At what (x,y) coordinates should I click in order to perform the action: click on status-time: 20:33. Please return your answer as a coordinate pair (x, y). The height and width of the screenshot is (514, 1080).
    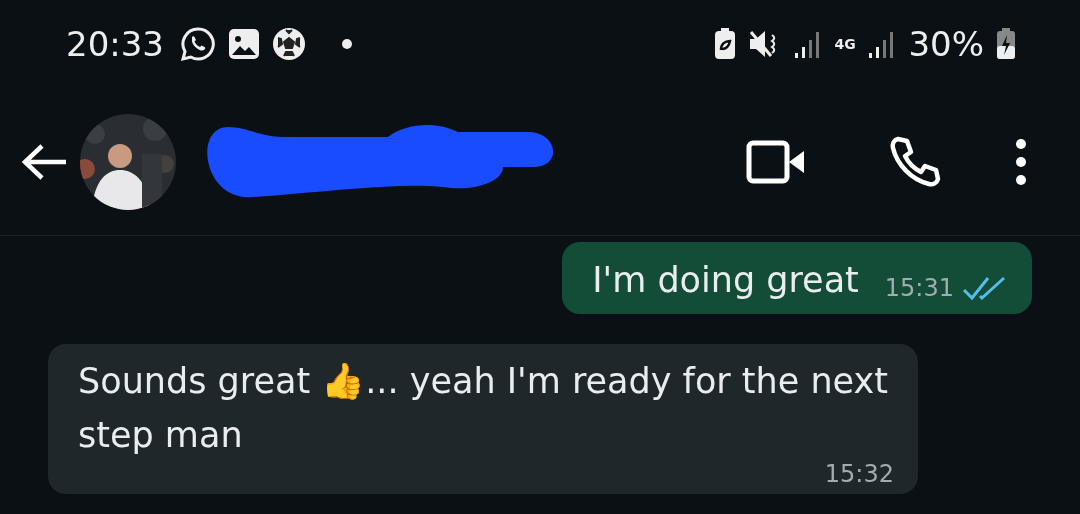
    Looking at the image, I should click on (115, 44).